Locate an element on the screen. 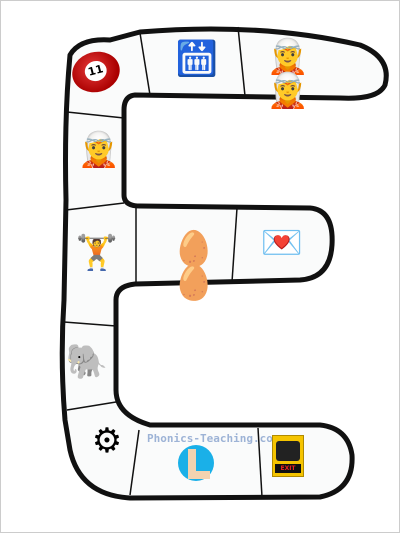 The width and height of the screenshot is (400, 533). exit-label: EXIT is located at coordinates (288, 468).